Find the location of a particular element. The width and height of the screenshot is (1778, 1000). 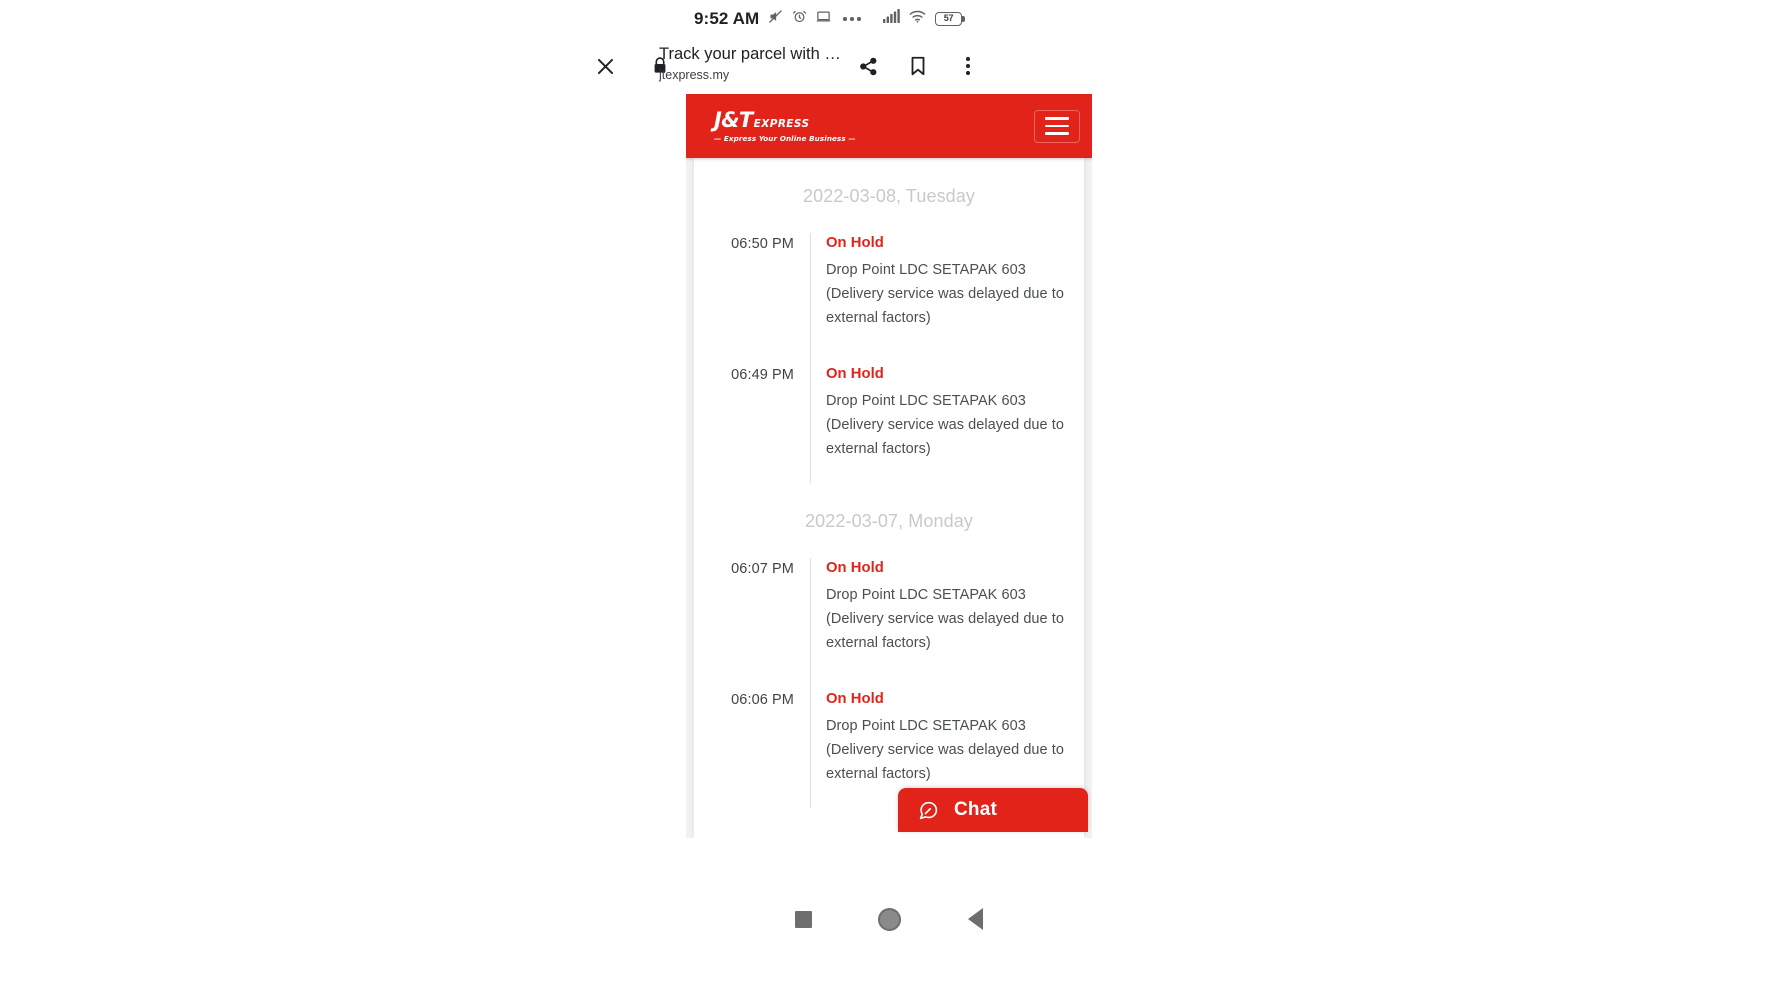

logo-sub-text: EXPRESS is located at coordinates (781, 123).